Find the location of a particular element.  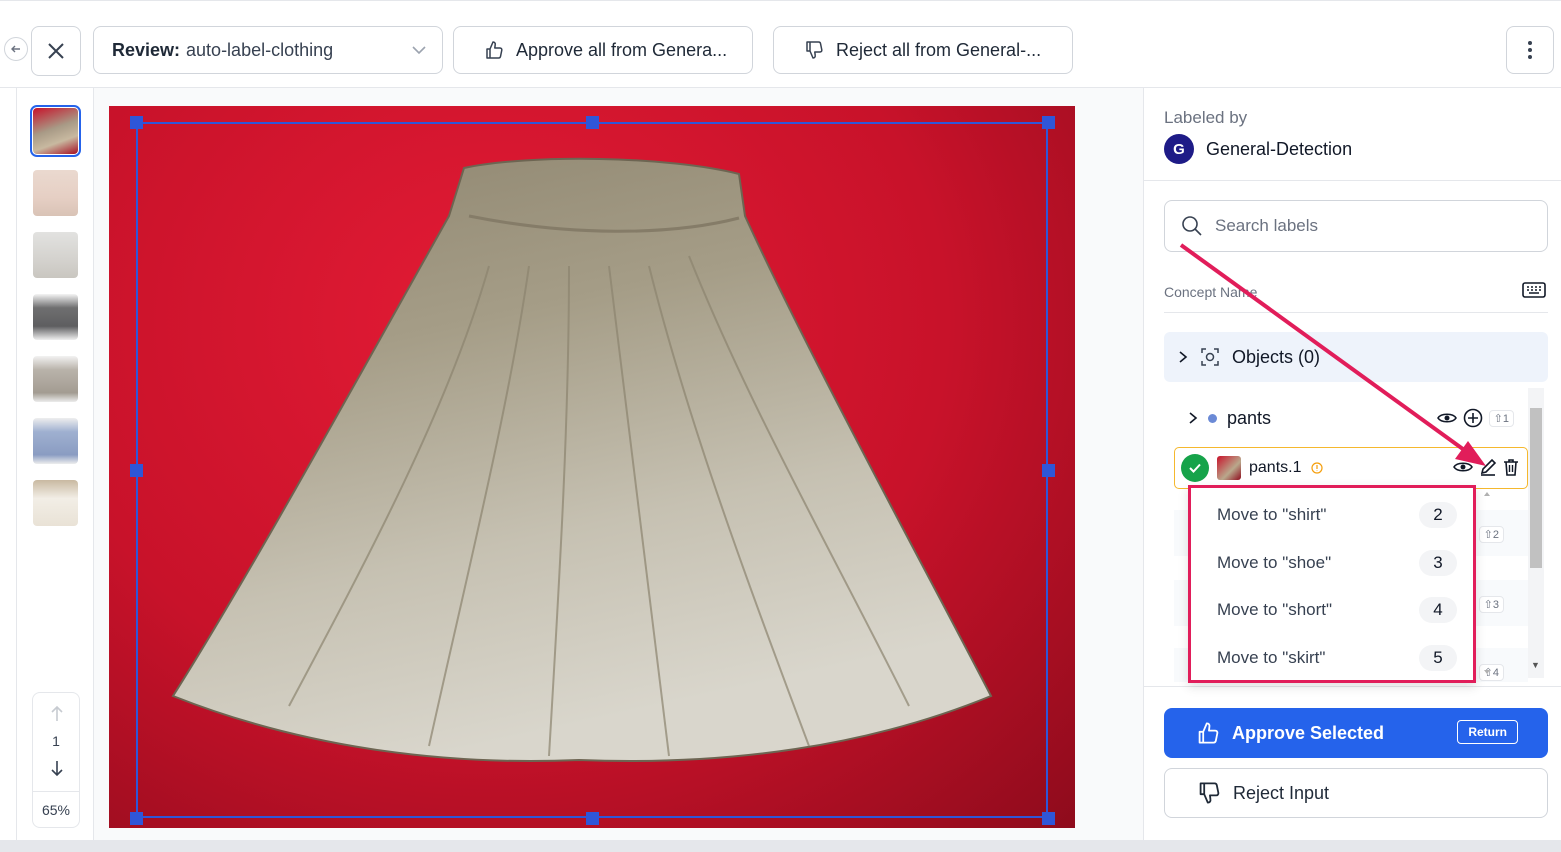

pager: 1 65% is located at coordinates (56, 760).